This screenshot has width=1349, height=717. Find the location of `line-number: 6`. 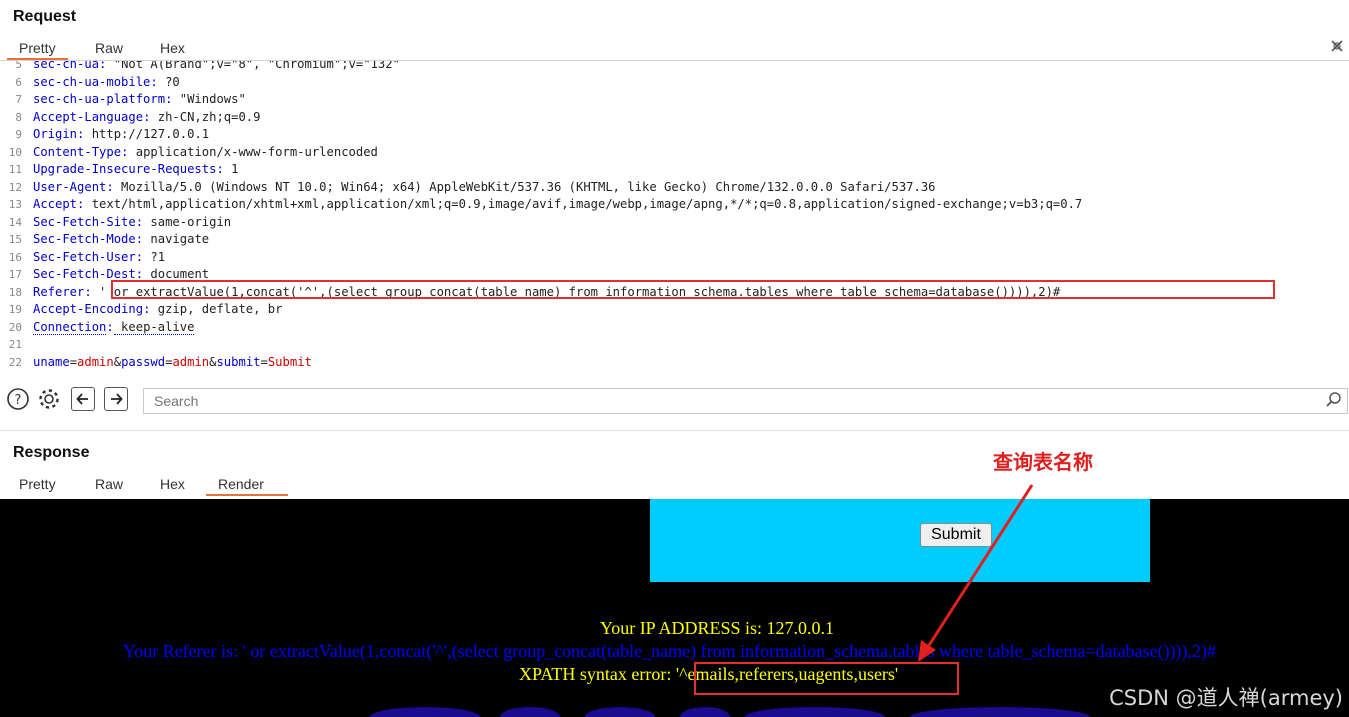

line-number: 6 is located at coordinates (18, 82).